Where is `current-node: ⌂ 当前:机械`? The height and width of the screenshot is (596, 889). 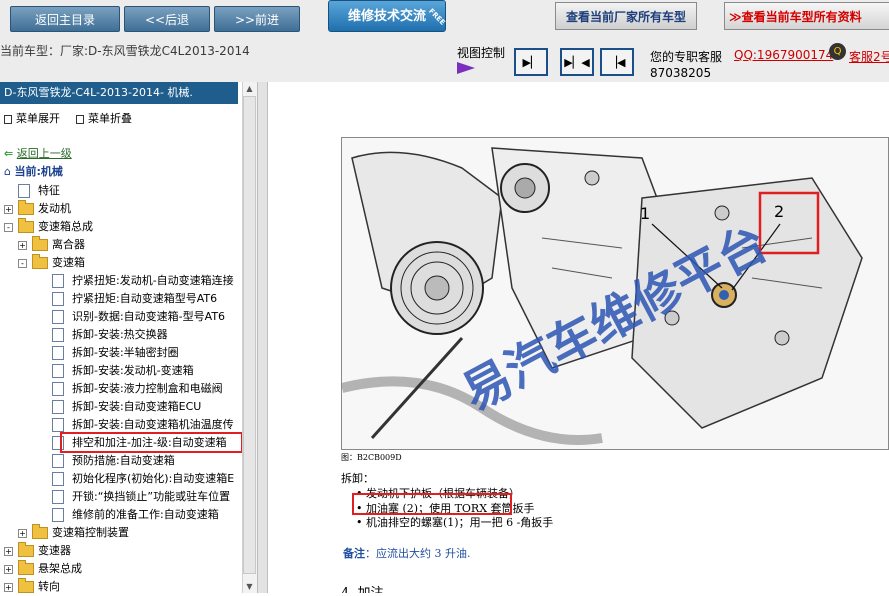
current-node: ⌂ 当前:机械 is located at coordinates (33, 172).